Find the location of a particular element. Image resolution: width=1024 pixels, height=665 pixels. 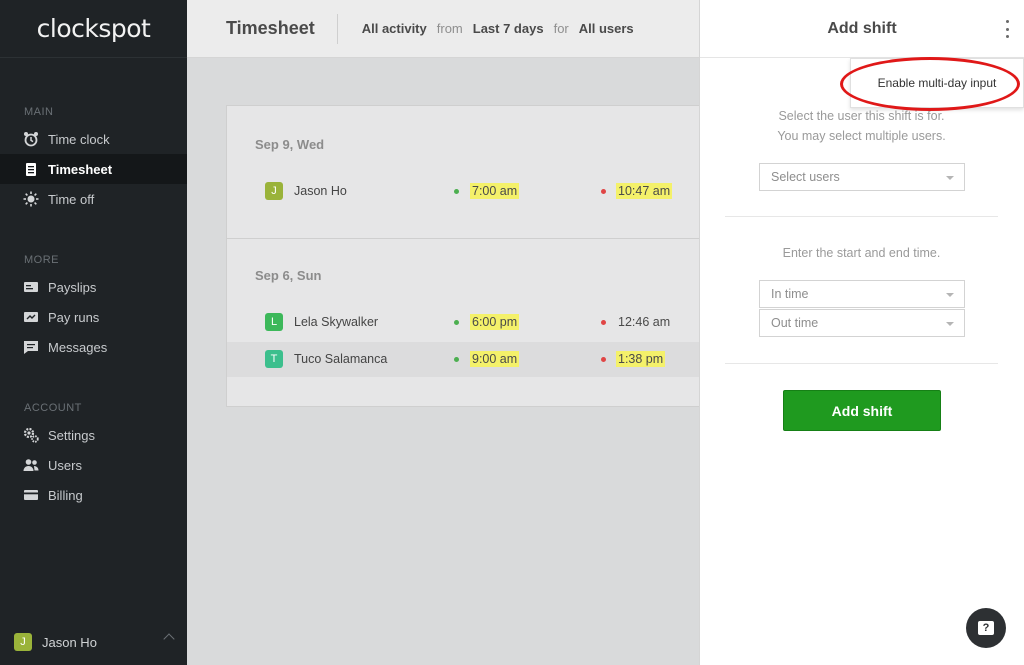

enable-multi-day-input-item: Enable multi-day input is located at coordinates (937, 83).